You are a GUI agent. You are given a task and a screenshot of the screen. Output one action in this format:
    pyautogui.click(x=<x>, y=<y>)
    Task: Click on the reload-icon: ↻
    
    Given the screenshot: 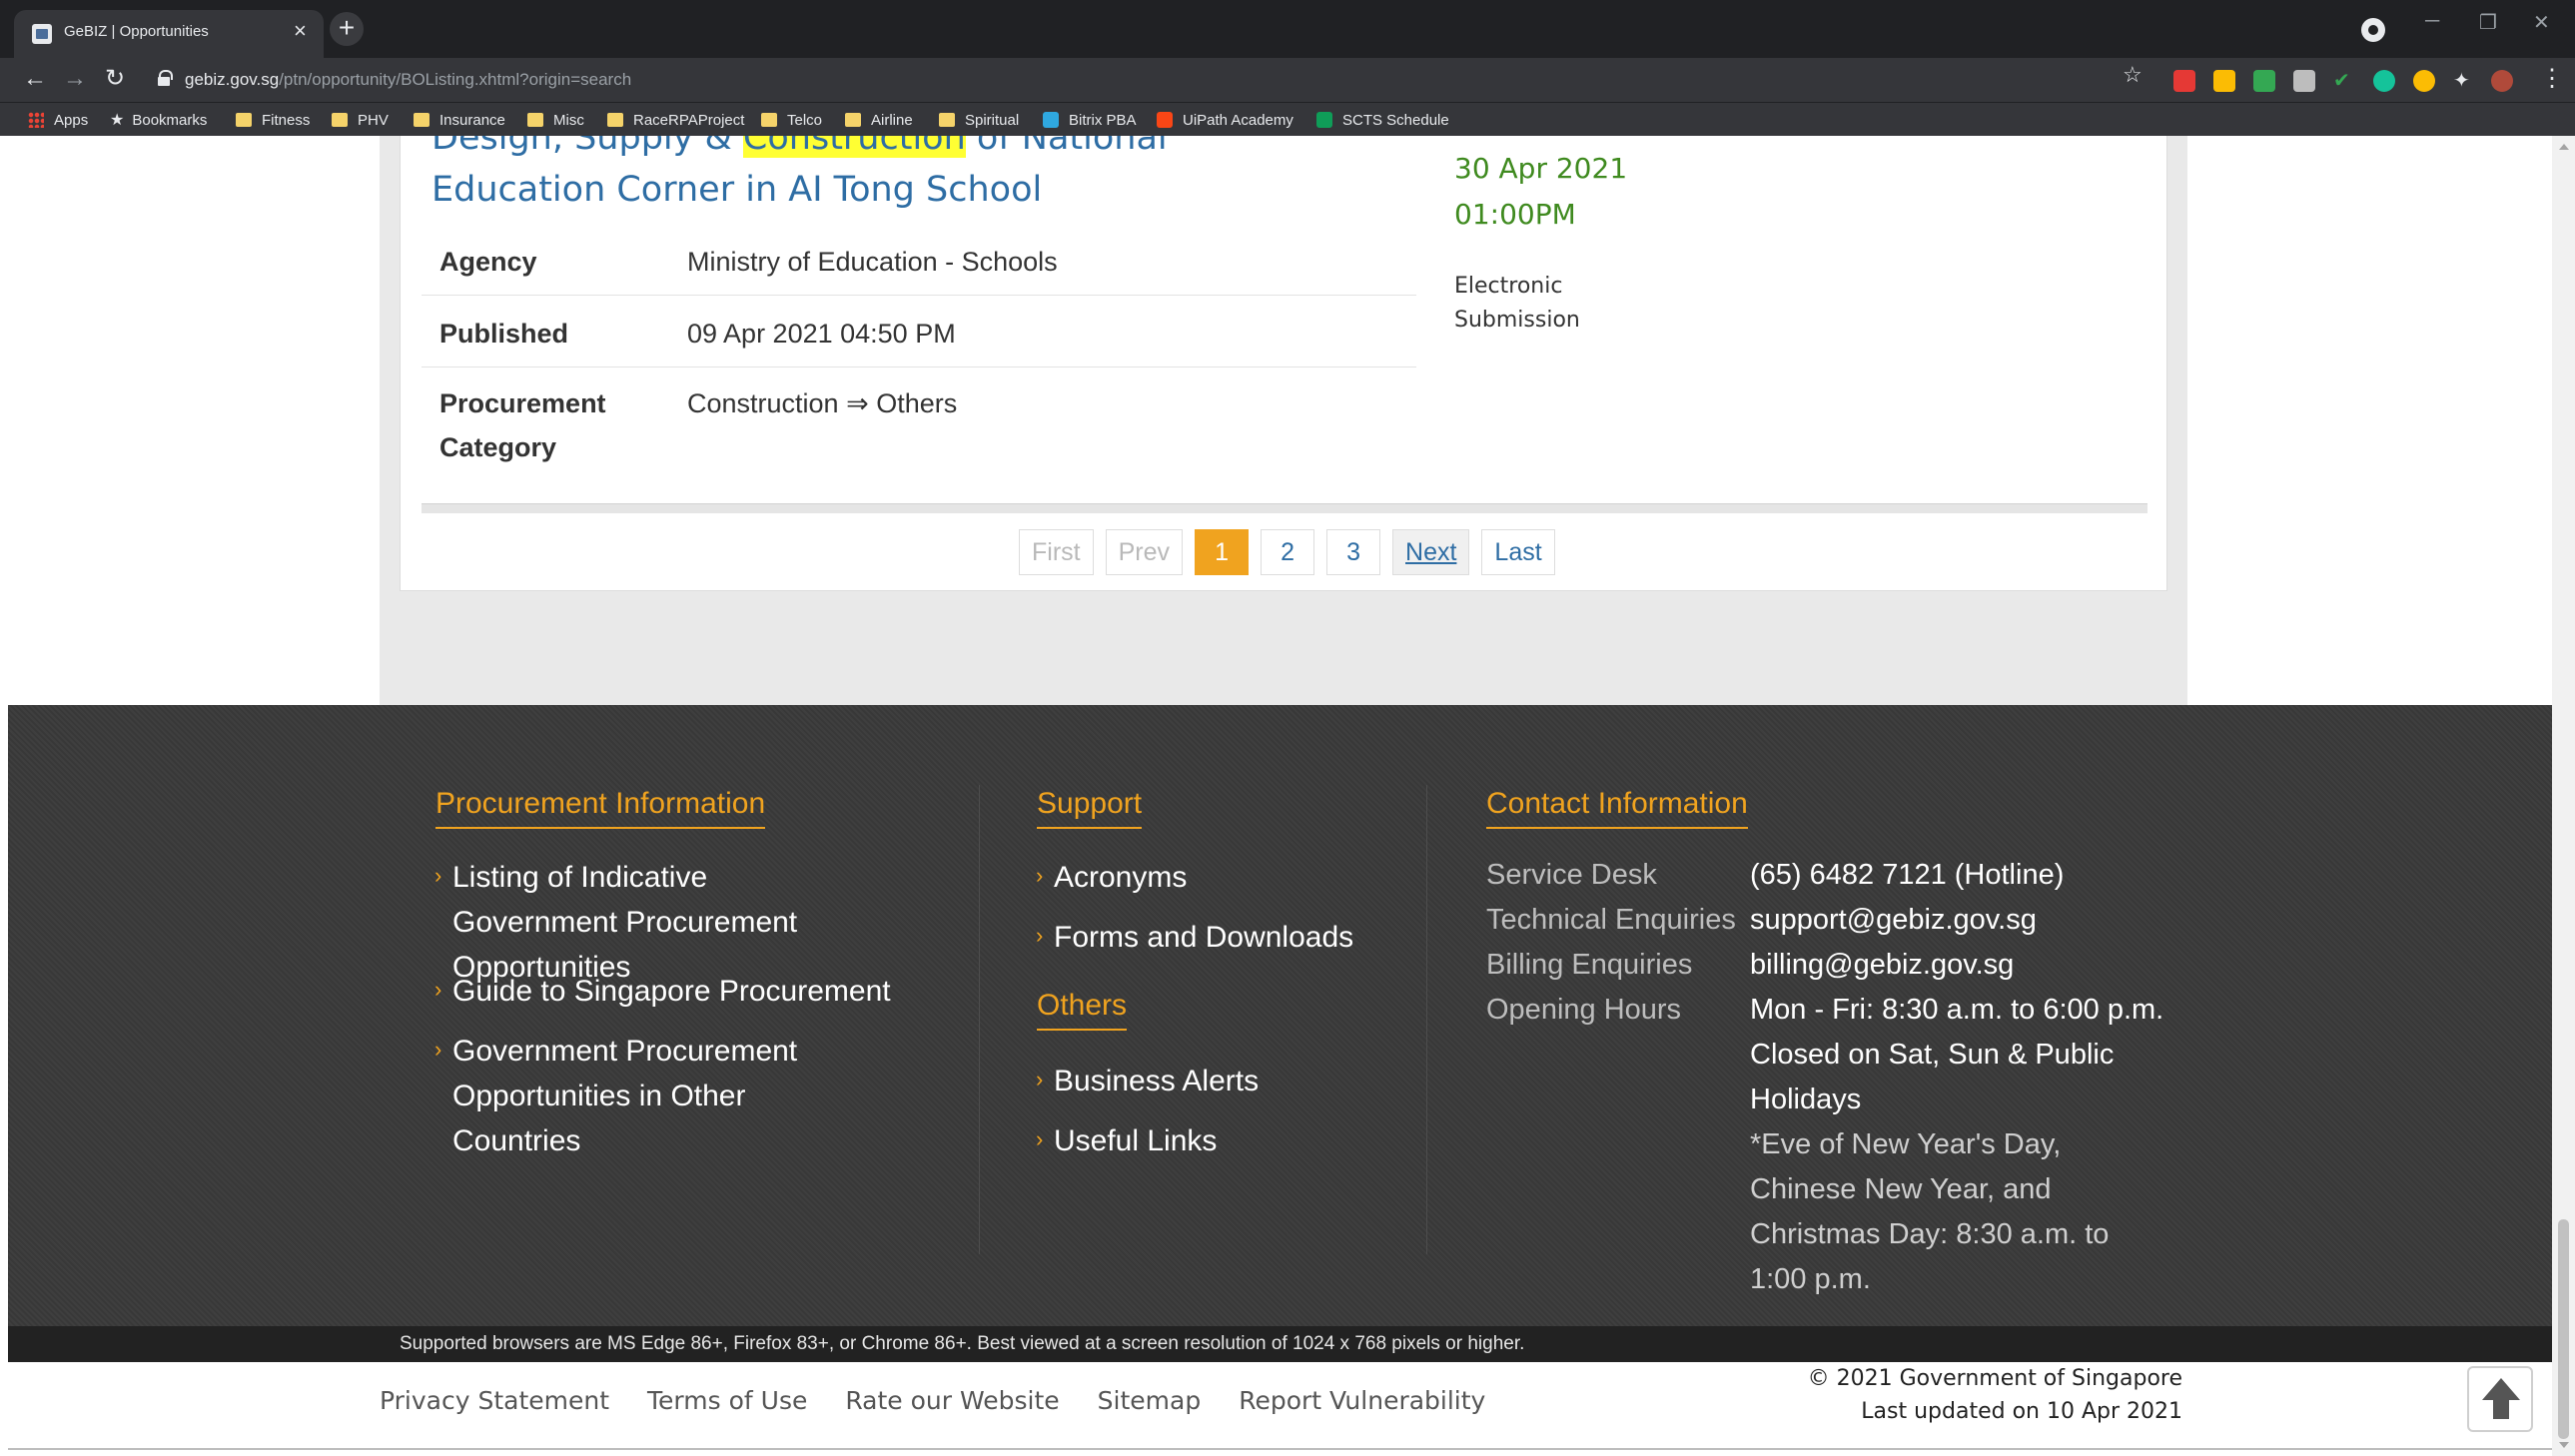 What is the action you would take?
    pyautogui.click(x=115, y=79)
    